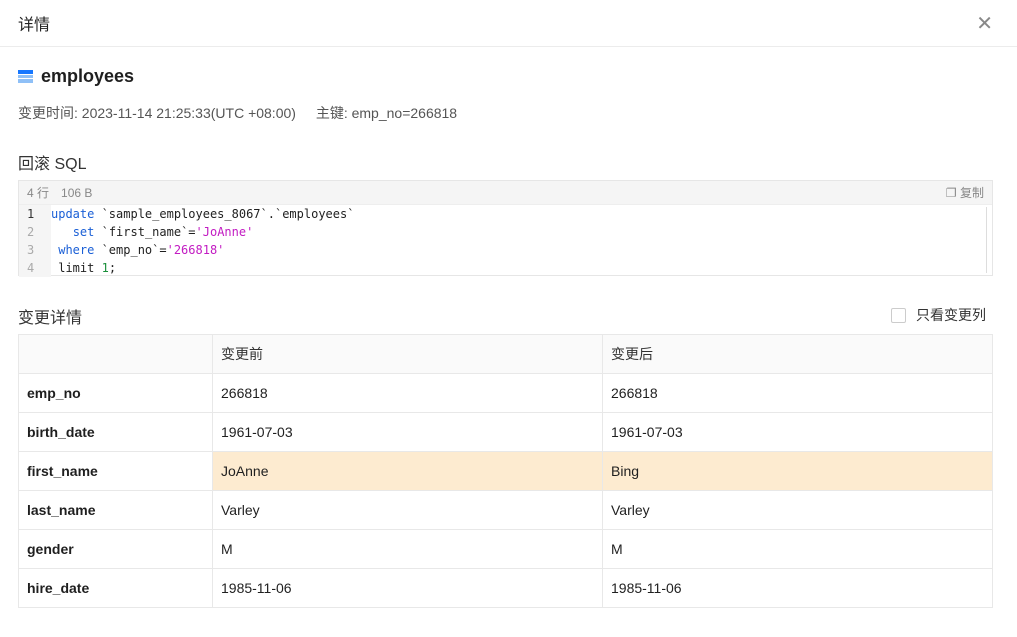 The height and width of the screenshot is (637, 1017). What do you see at coordinates (35, 232) in the screenshot?
I see `line-number: 2` at bounding box center [35, 232].